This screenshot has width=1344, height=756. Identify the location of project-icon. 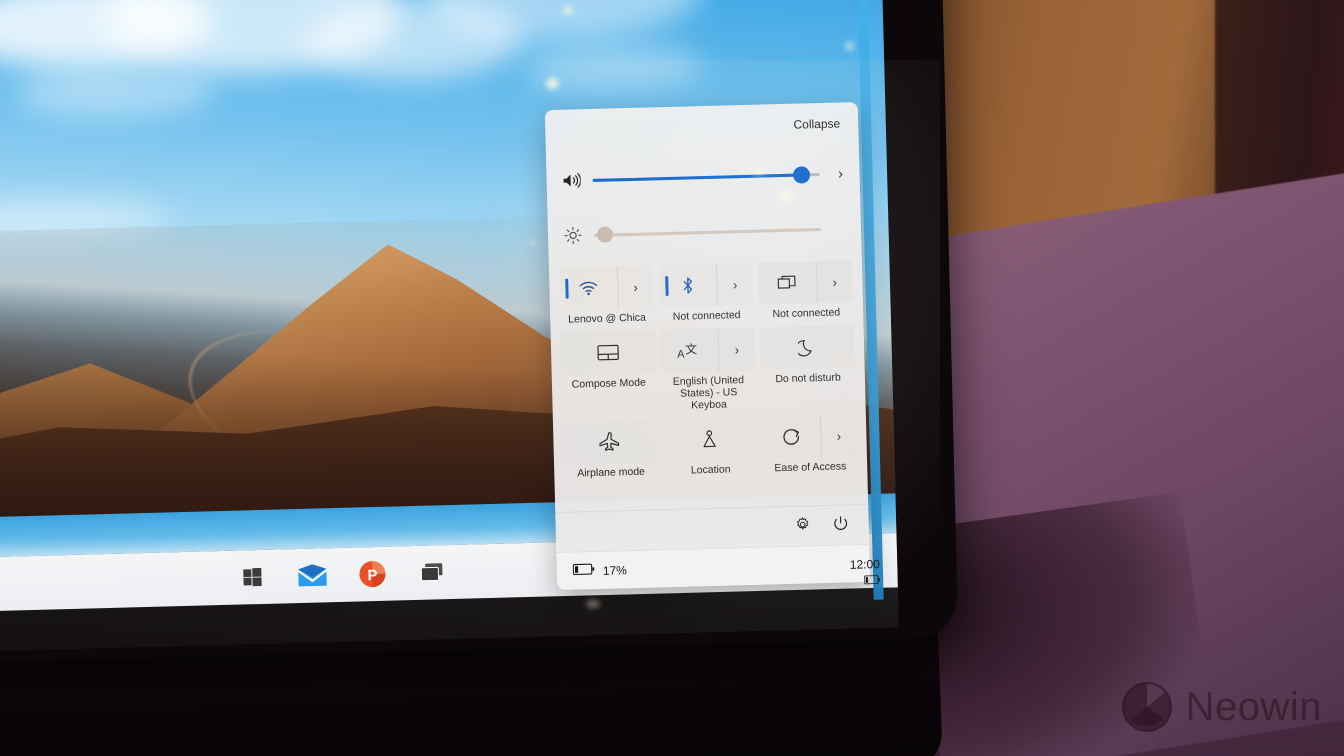
(787, 283).